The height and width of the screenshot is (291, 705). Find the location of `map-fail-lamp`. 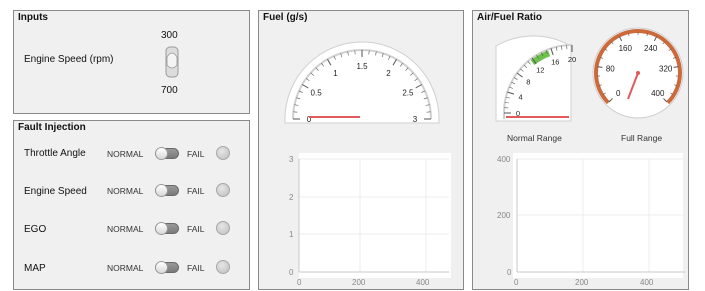

map-fail-lamp is located at coordinates (223, 267).